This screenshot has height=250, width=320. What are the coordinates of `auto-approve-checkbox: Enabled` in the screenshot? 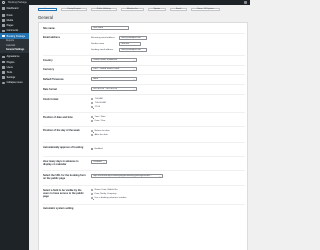 It's located at (97, 149).